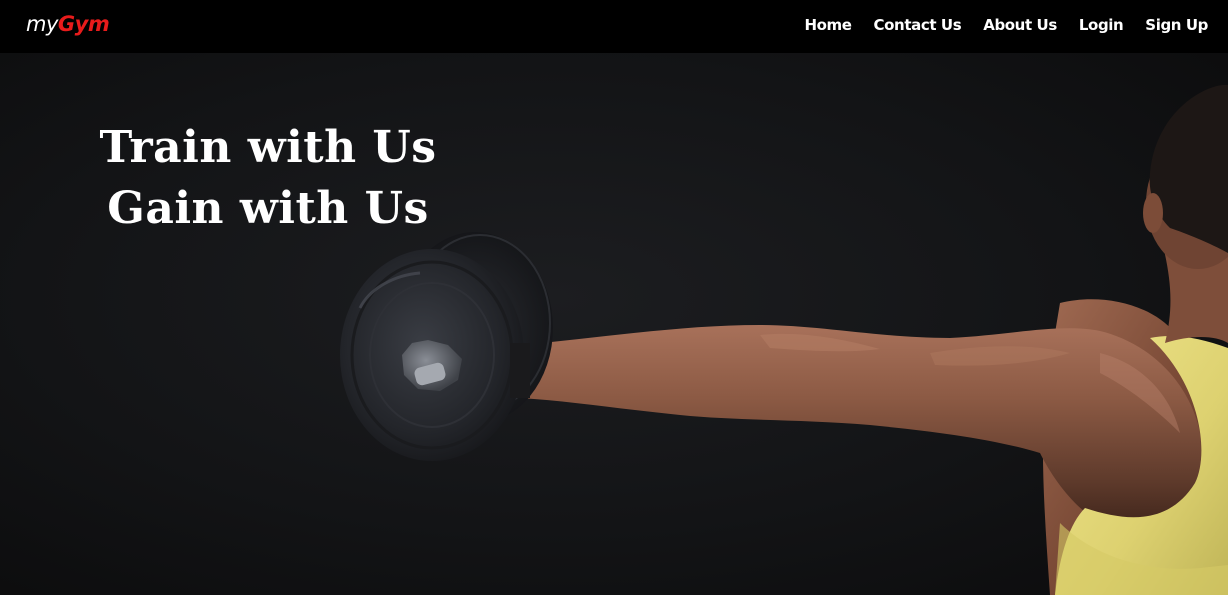  Describe the element at coordinates (1101, 25) in the screenshot. I see `nav-link-login: Login` at that location.